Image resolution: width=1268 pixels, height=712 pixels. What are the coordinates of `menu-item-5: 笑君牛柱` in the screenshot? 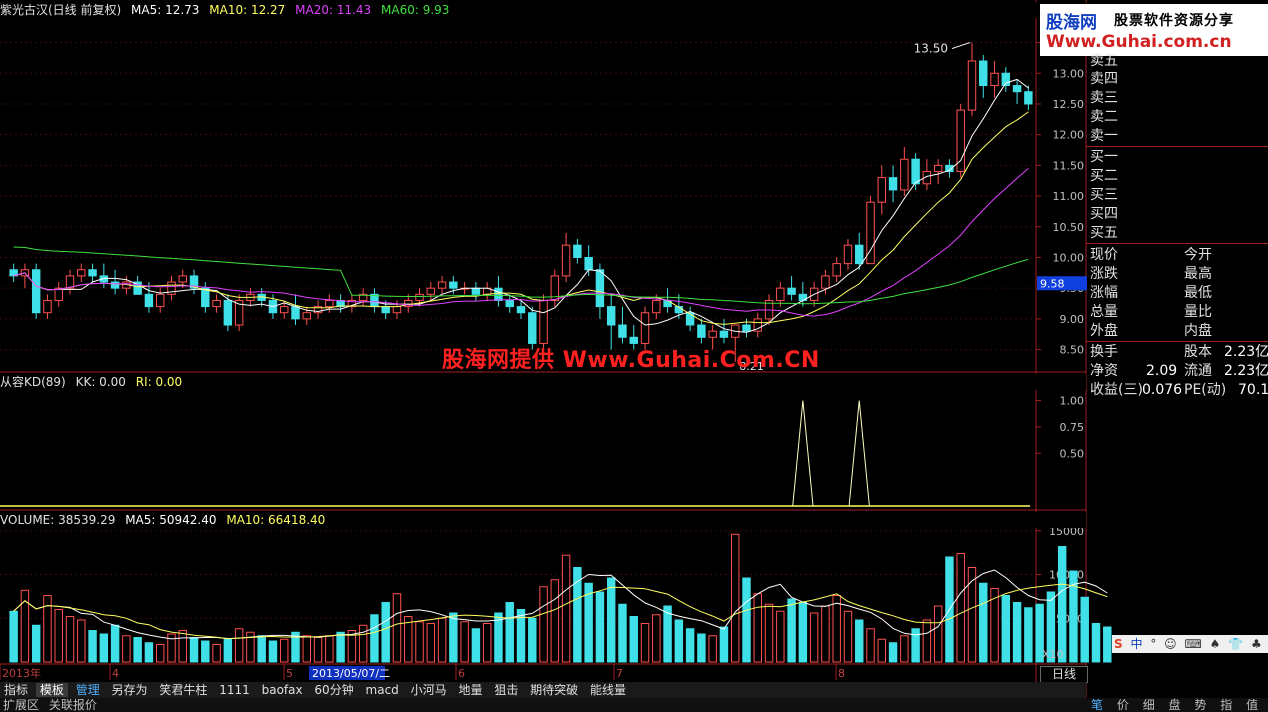 It's located at (183, 690).